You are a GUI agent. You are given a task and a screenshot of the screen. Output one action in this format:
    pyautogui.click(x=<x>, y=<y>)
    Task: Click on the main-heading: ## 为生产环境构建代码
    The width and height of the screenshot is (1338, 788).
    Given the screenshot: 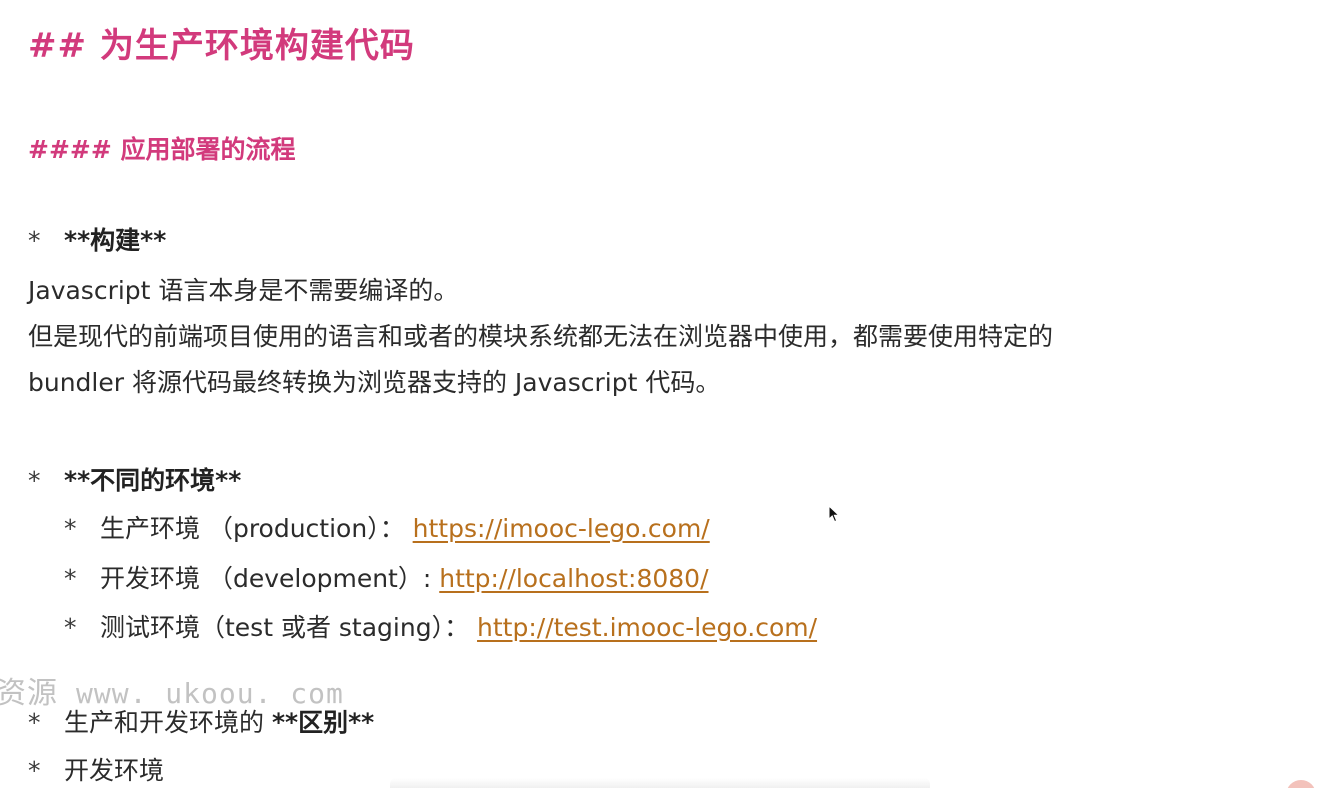 What is the action you would take?
    pyautogui.click(x=221, y=46)
    